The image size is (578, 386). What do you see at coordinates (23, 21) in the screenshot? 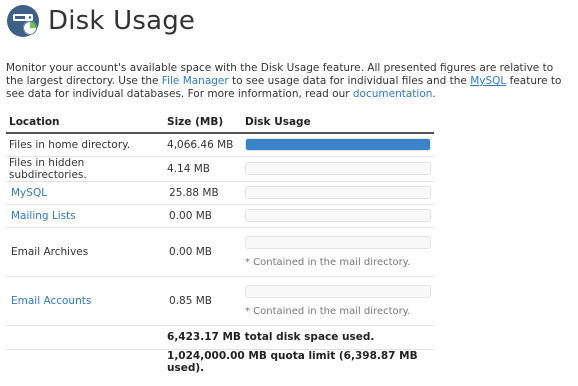
I see `disk-usage-icon` at bounding box center [23, 21].